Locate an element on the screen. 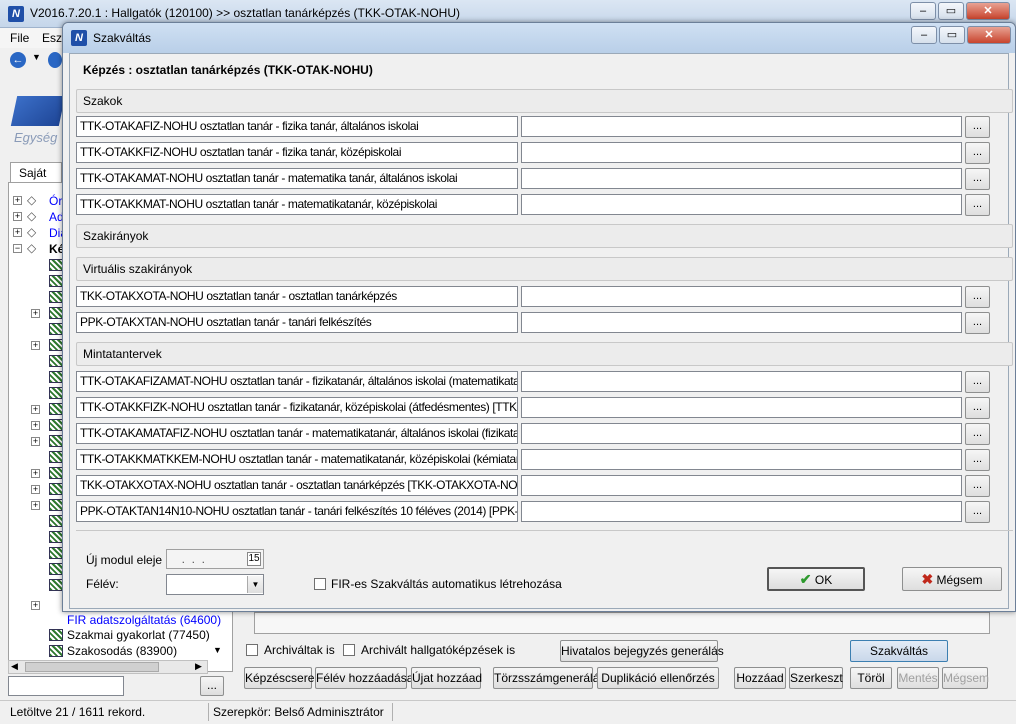 Image resolution: width=1016 pixels, height=724 pixels. ok-button: ✔ OK is located at coordinates (816, 579).